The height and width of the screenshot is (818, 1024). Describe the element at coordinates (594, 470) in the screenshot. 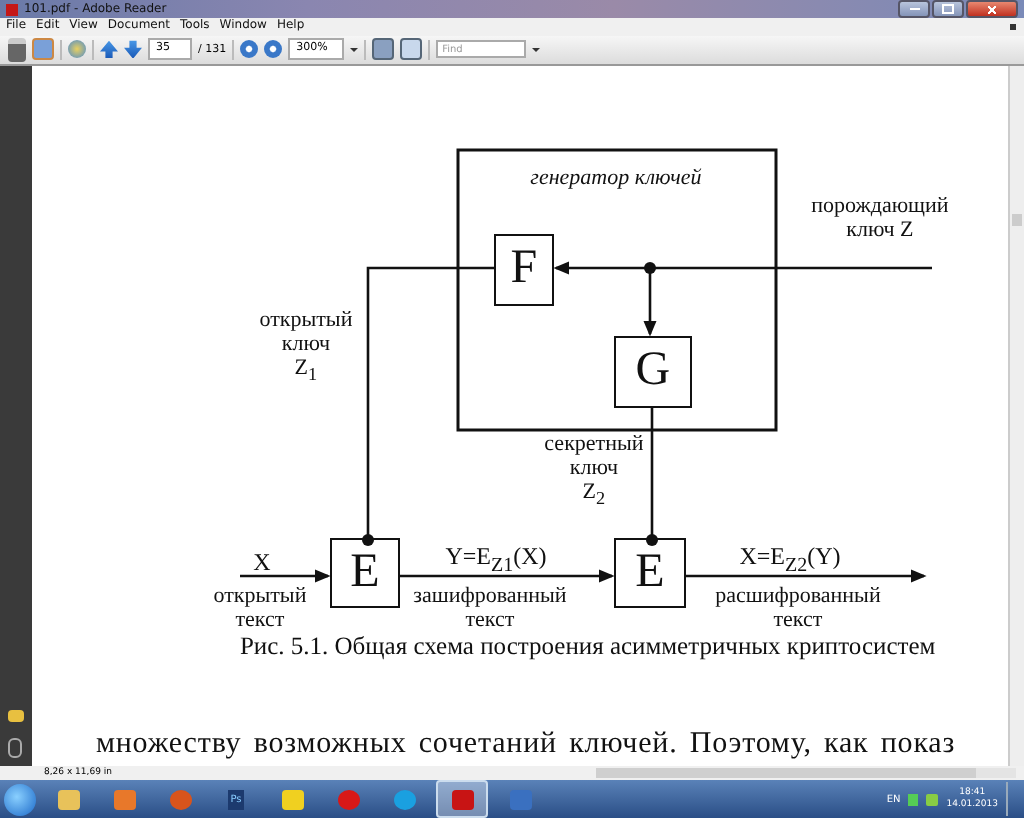

I see `diagram-label: секретный ключ Z$_{2}$` at that location.